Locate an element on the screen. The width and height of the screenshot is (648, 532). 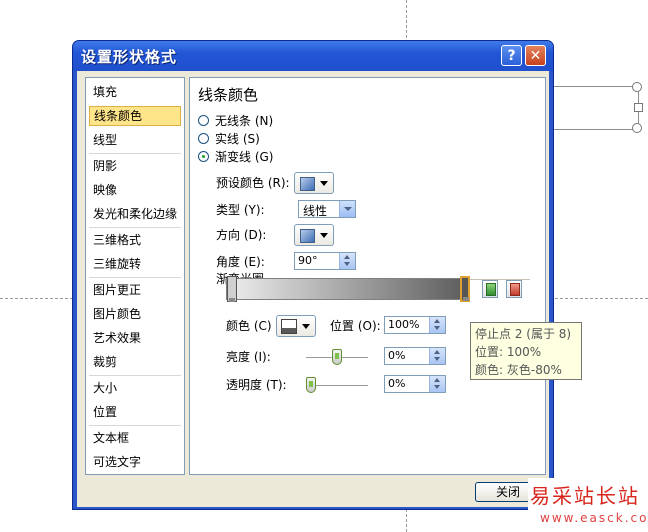
gradient-stop-tooltip: 停止点 2 (属于 8) 位置: 100% 颜色: 灰色-80% is located at coordinates (526, 351).